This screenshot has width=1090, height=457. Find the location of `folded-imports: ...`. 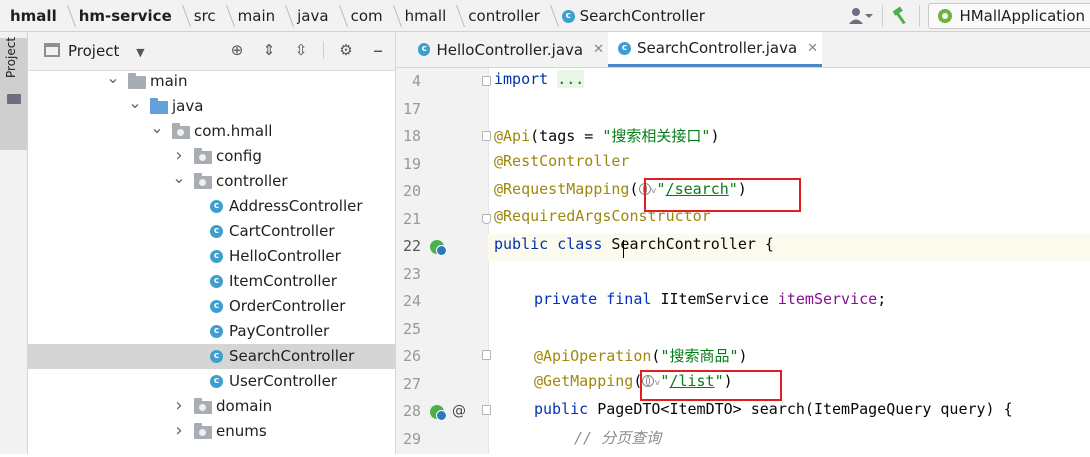

folded-imports: ... is located at coordinates (571, 79).